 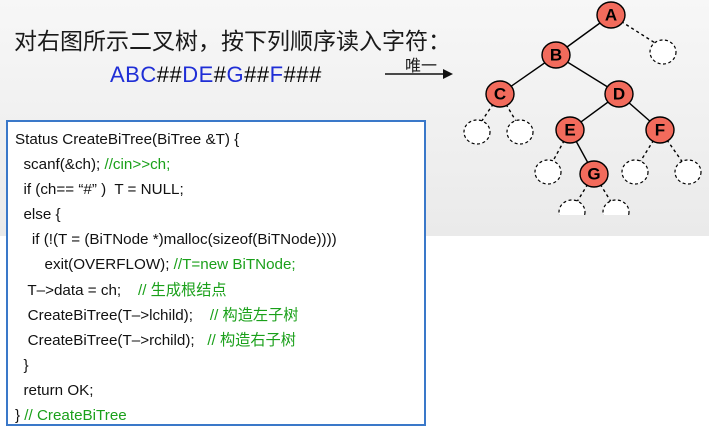 I want to click on code-text: if (ch== “#” ) T = NULL;, so click(x=103, y=190).